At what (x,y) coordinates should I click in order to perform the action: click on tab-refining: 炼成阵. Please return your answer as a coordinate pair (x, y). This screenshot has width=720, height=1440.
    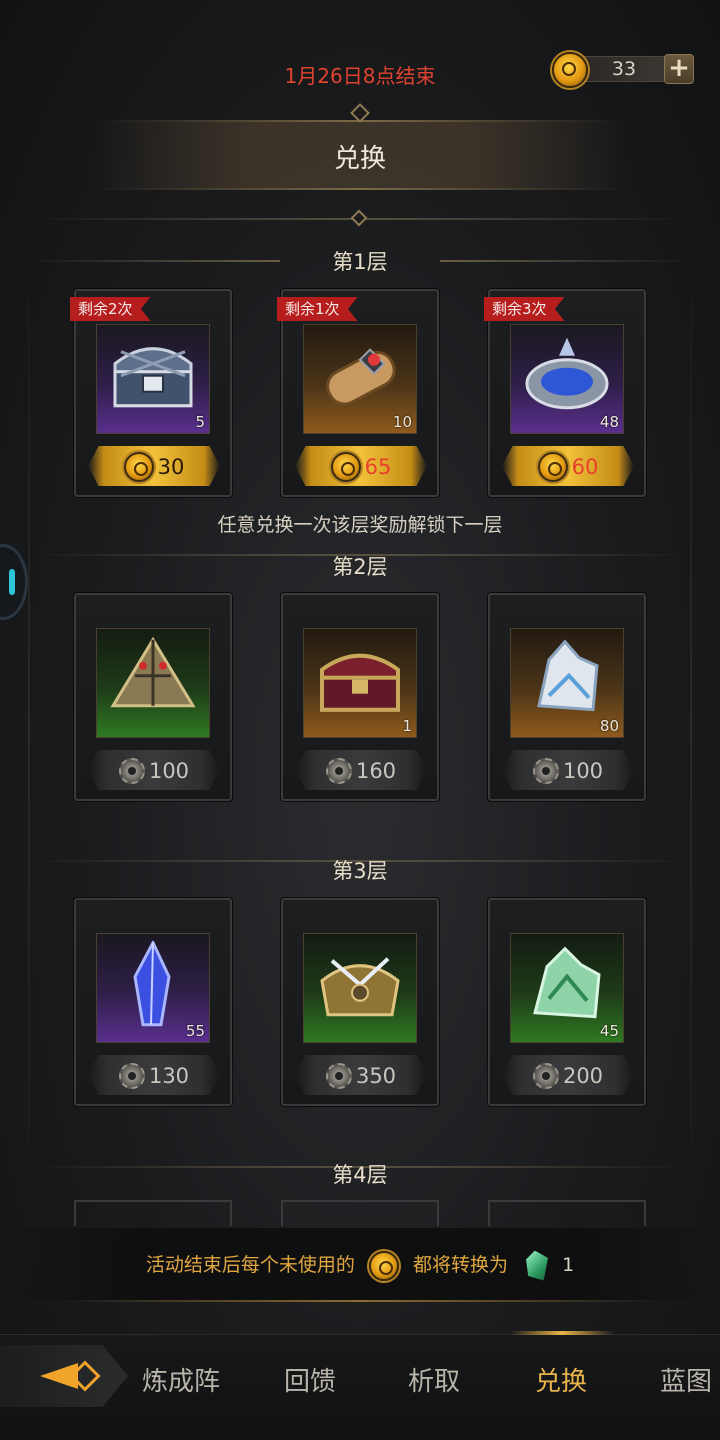
    Looking at the image, I should click on (181, 1379).